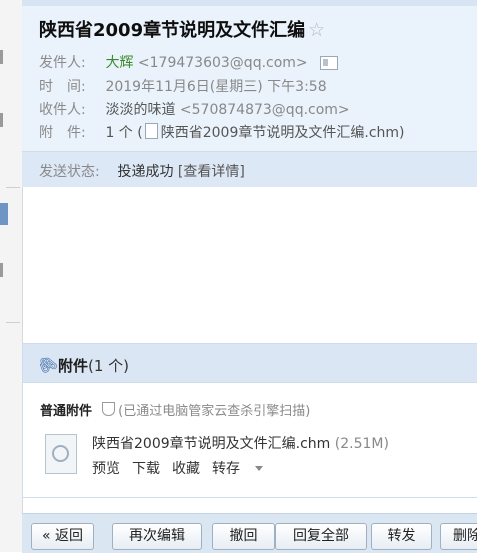 The height and width of the screenshot is (553, 477). Describe the element at coordinates (249, 3) in the screenshot. I see `header-top-border` at that location.